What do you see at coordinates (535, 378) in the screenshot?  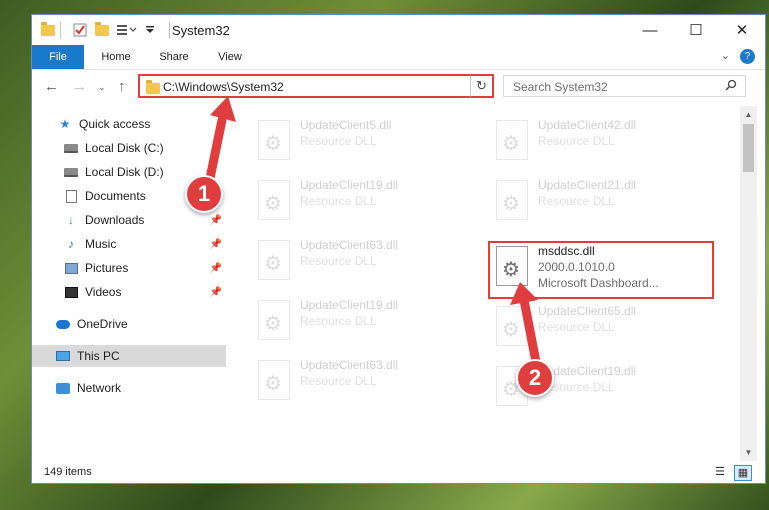 I see `annotation-badge-2: 2` at bounding box center [535, 378].